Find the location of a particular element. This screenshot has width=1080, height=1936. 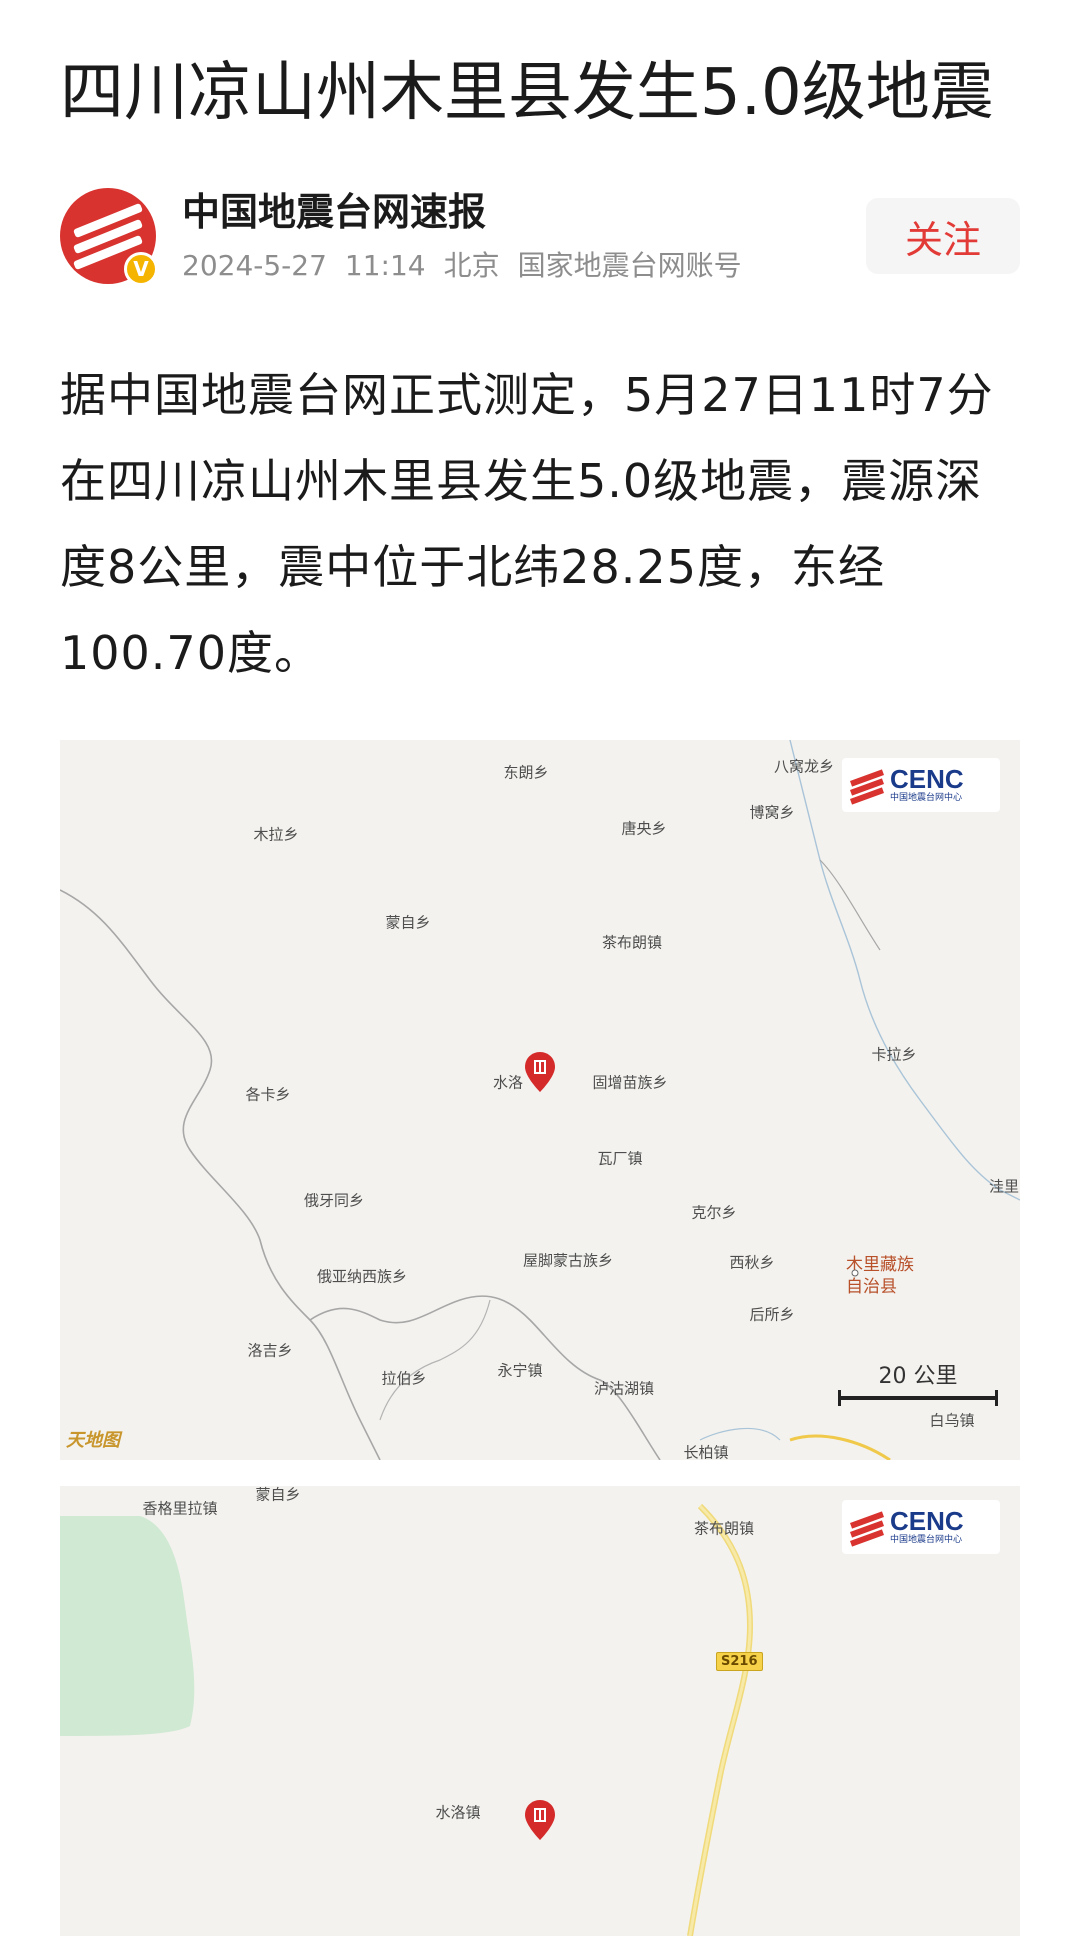

place-label: 木拉乡 is located at coordinates (276, 834).